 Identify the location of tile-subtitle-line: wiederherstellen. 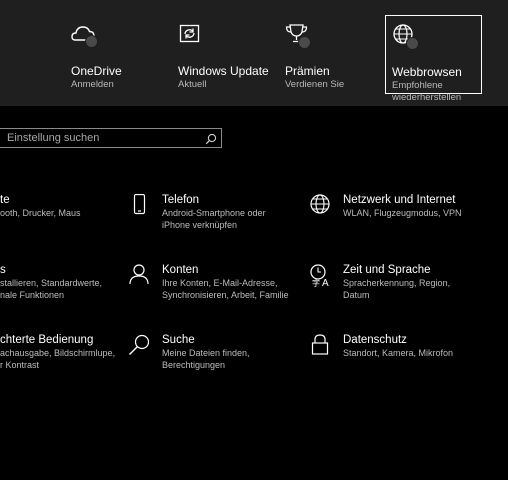
(427, 97).